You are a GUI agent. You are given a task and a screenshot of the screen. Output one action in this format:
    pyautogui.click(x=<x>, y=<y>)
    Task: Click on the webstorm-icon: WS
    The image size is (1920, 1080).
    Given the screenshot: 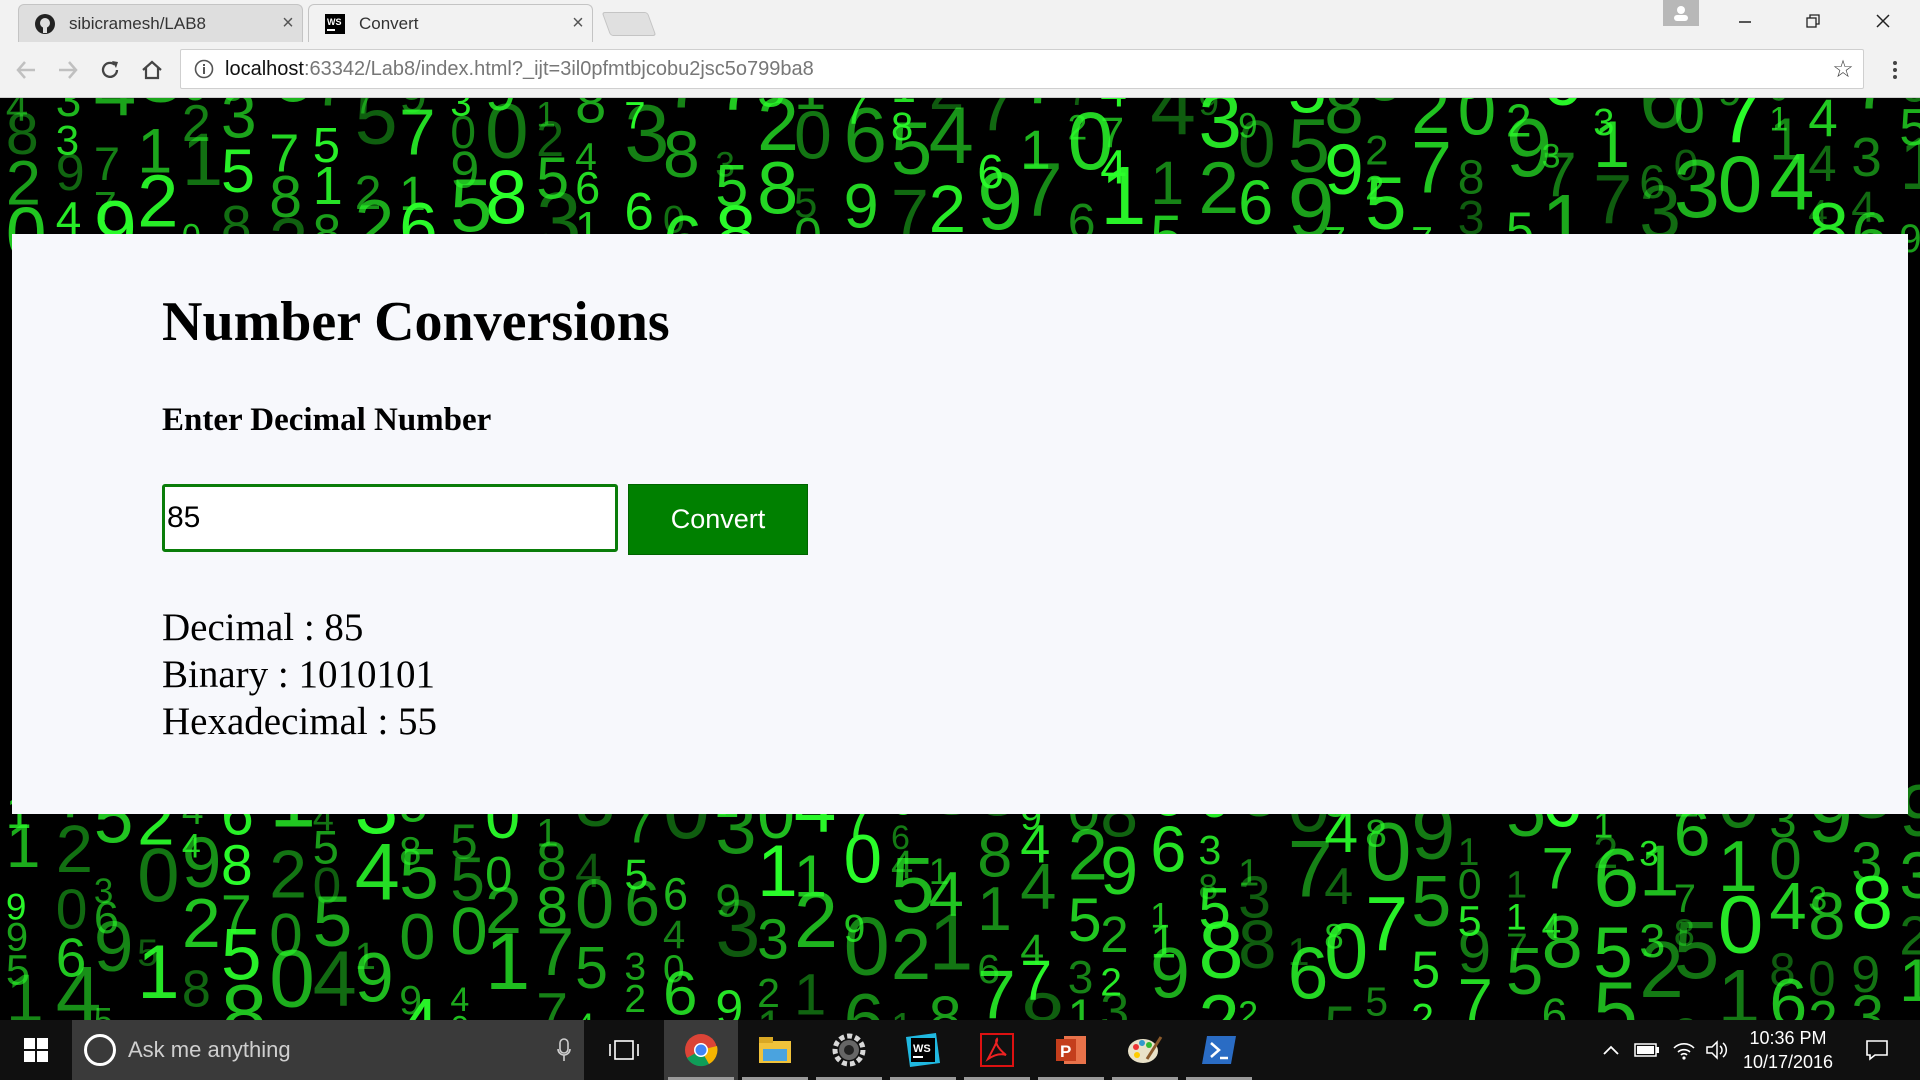 What is the action you would take?
    pyautogui.click(x=923, y=1050)
    